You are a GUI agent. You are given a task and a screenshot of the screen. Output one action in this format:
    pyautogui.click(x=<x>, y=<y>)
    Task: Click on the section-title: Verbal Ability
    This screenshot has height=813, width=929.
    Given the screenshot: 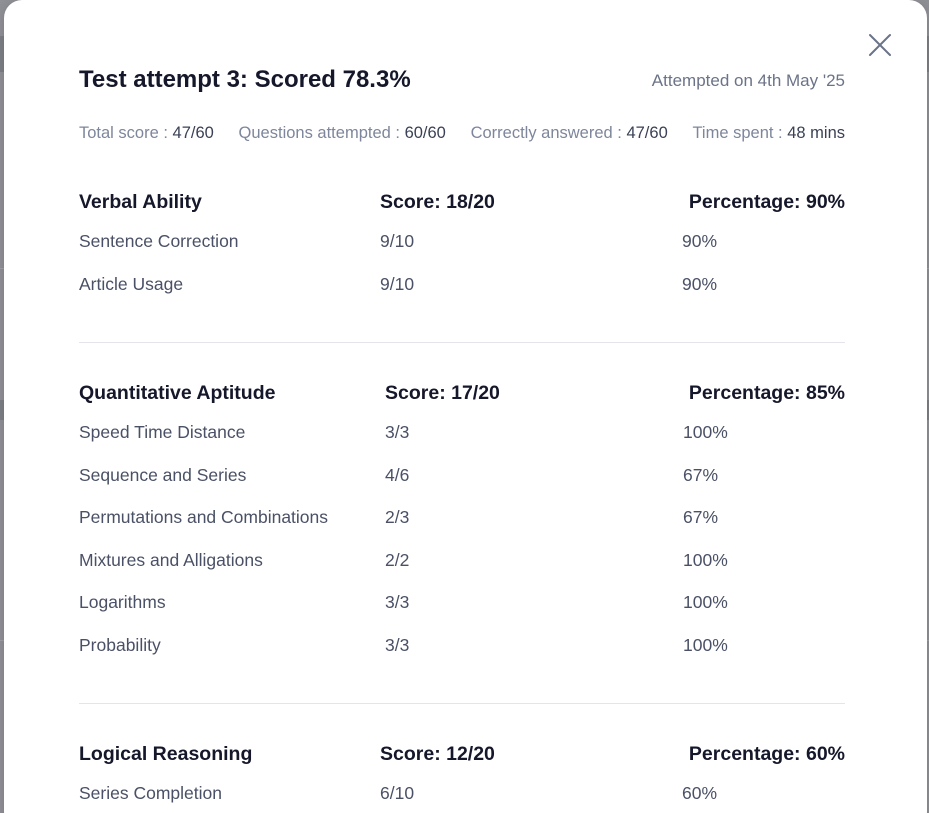 What is the action you would take?
    pyautogui.click(x=140, y=202)
    